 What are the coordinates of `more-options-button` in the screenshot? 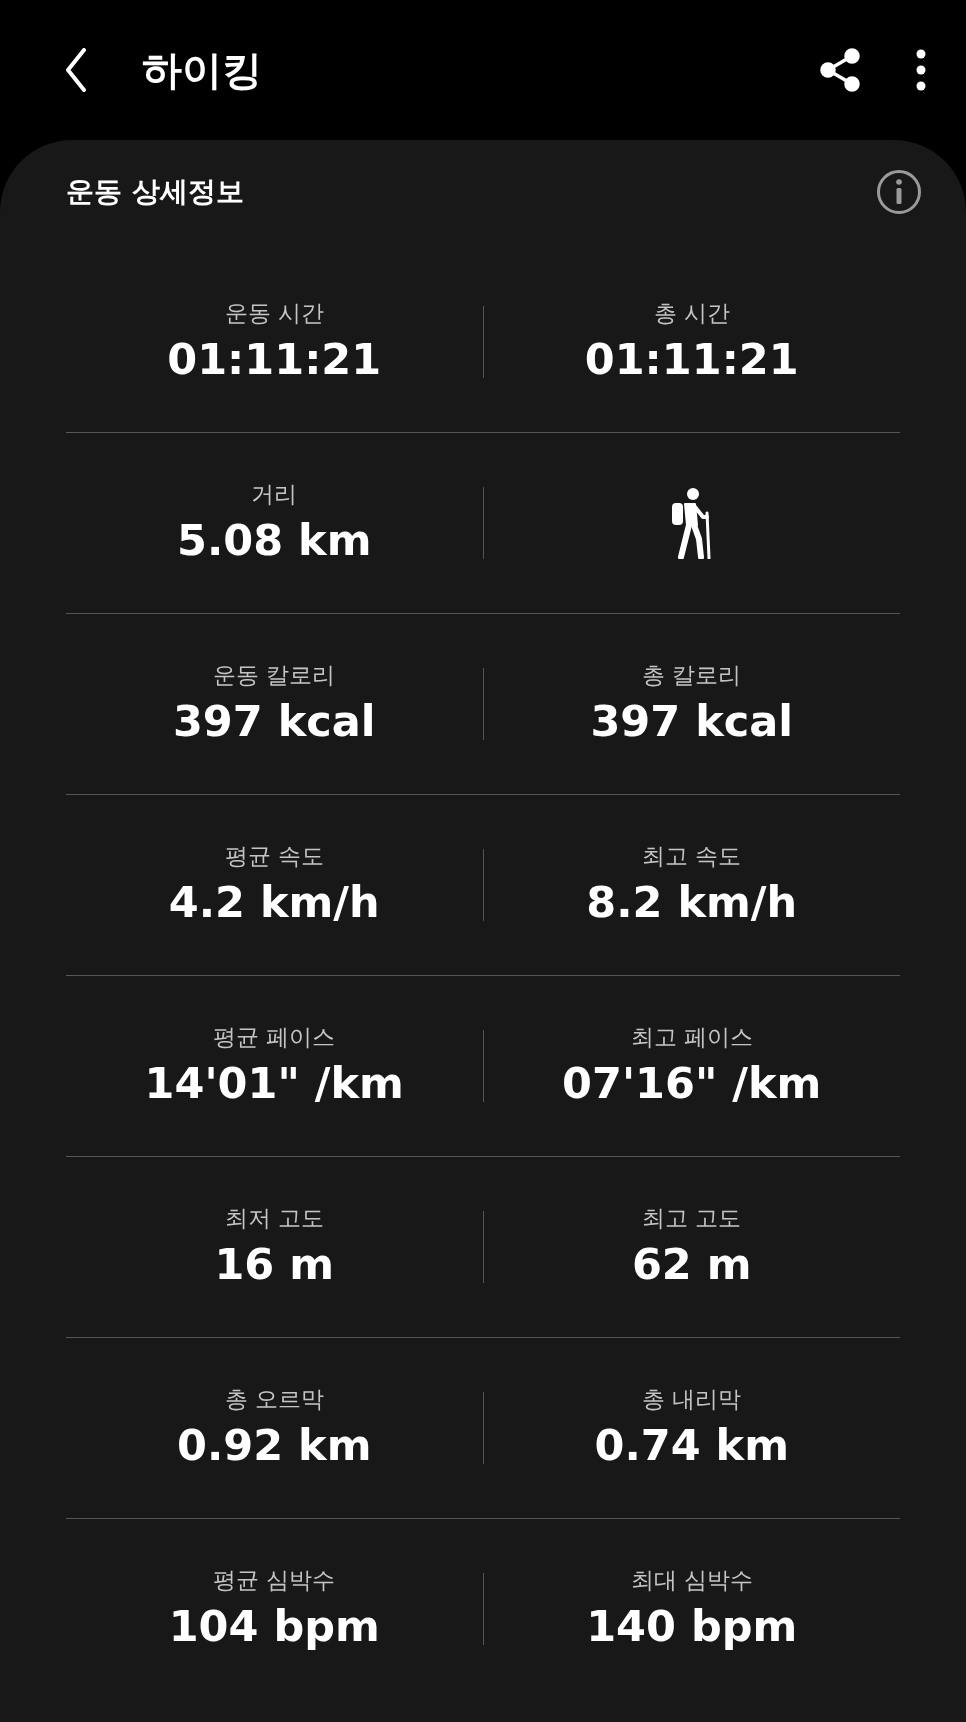 It's located at (921, 70).